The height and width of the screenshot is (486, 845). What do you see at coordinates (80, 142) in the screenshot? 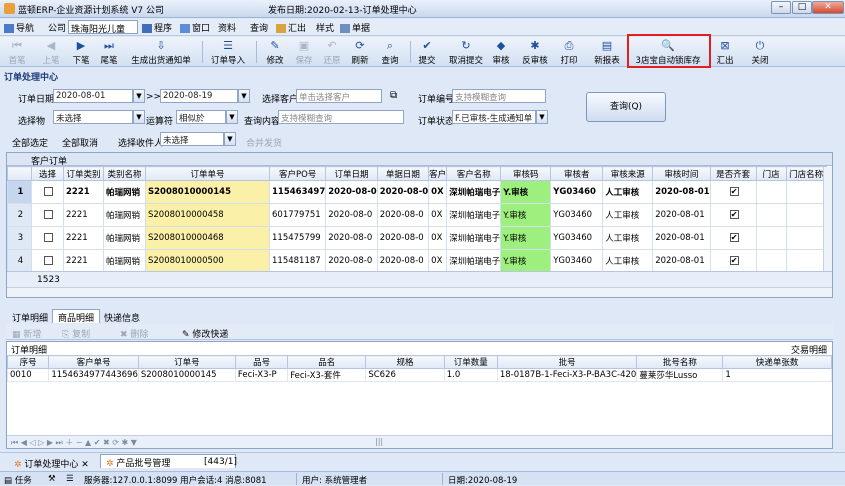
I see `cancel-all-button: 全部取消` at bounding box center [80, 142].